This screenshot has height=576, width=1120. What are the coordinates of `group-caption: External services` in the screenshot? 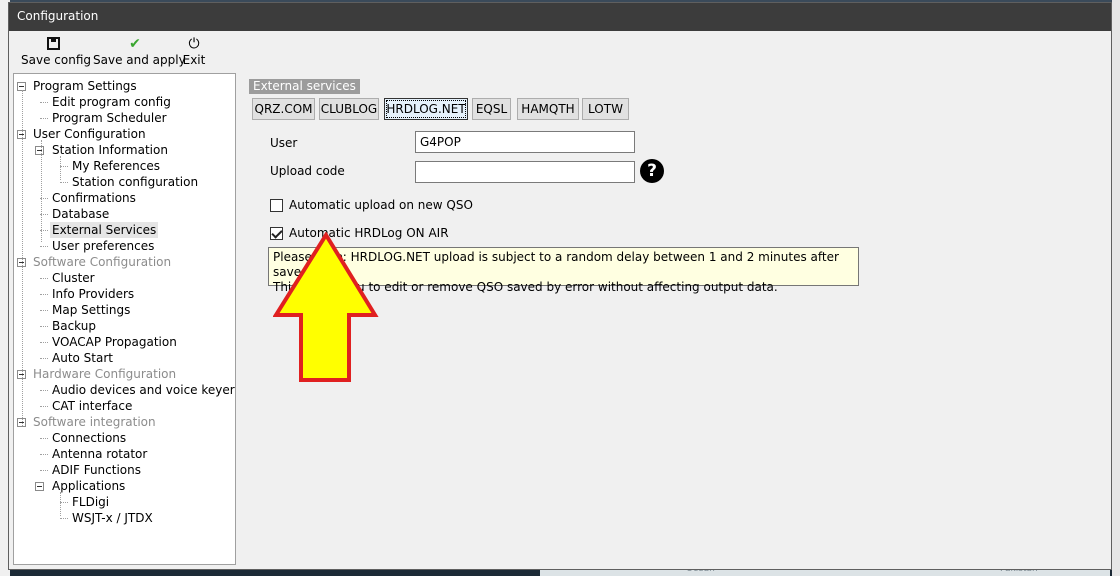 It's located at (304, 86).